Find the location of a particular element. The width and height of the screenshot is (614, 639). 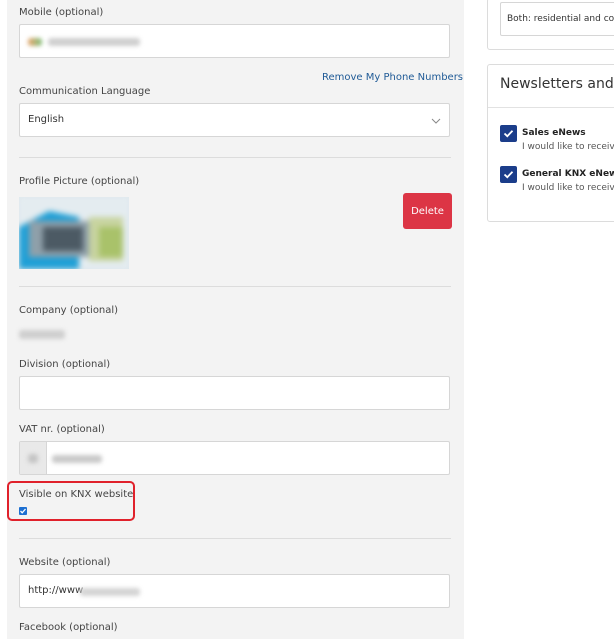

website-label: Website (optional) is located at coordinates (65, 562).